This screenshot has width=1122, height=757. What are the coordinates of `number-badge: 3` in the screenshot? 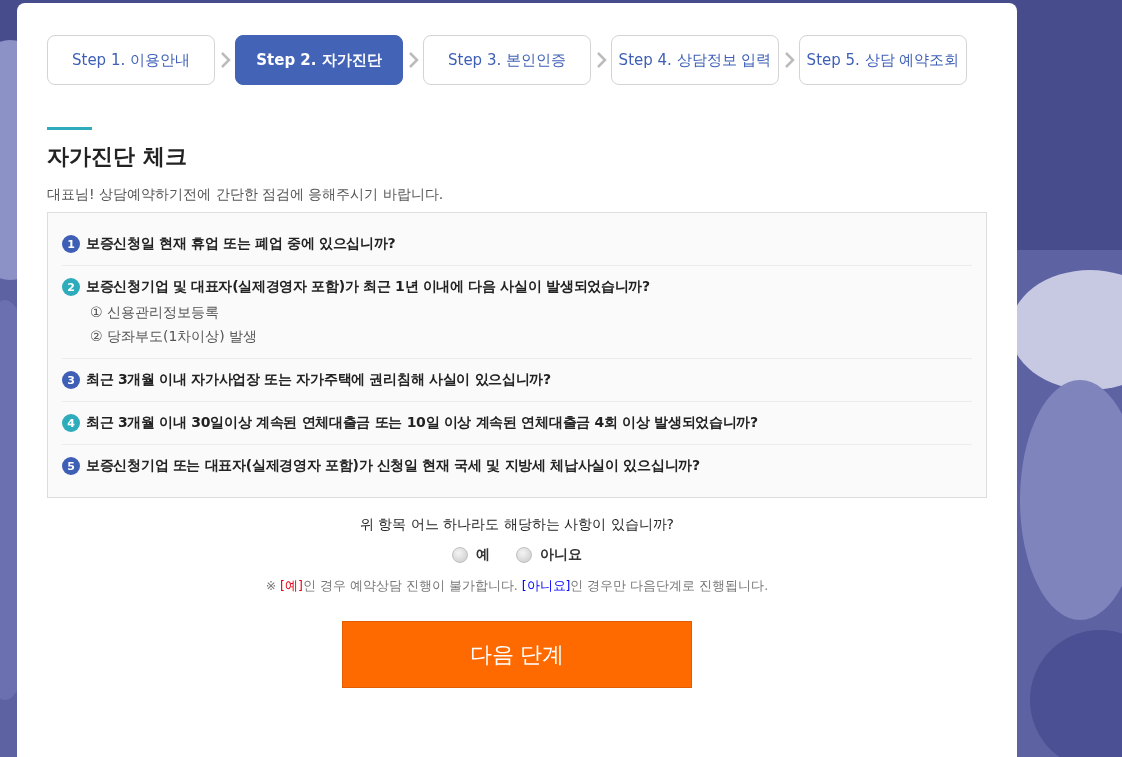 It's located at (71, 380).